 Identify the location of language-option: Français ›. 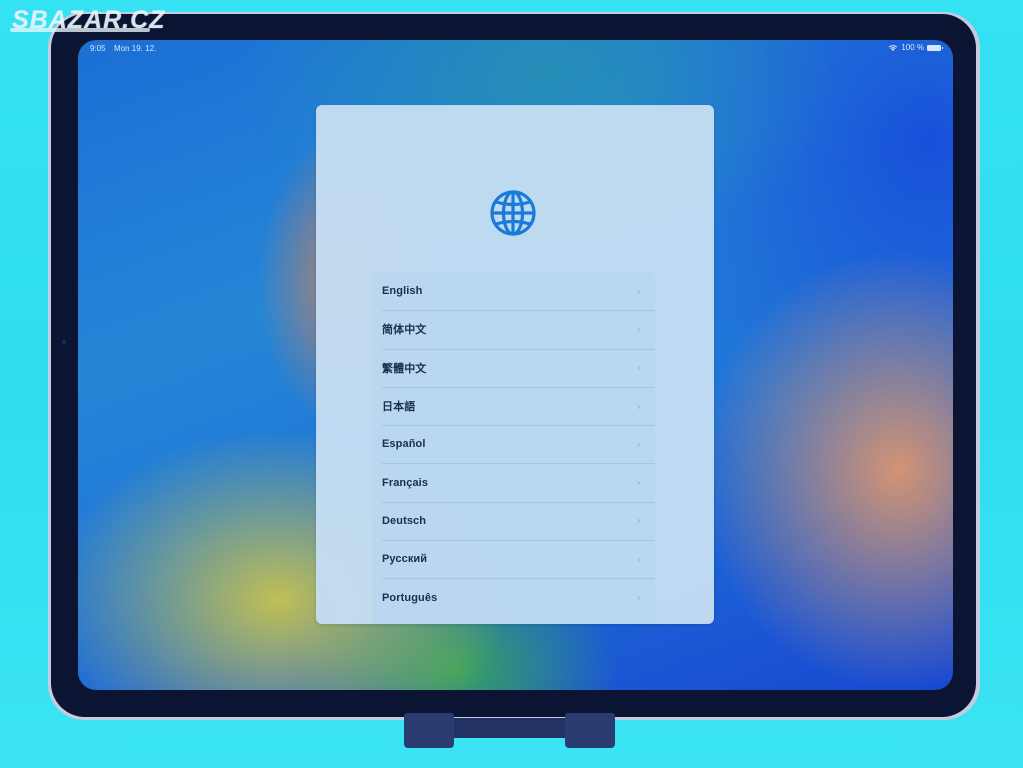
(513, 482).